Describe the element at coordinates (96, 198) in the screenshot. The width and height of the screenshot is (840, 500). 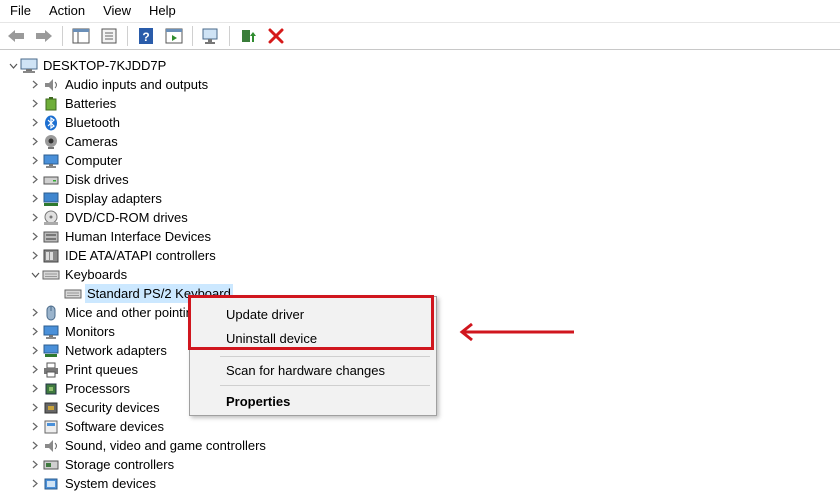
I see `tree-item-display-adapters: Display adapters` at that location.